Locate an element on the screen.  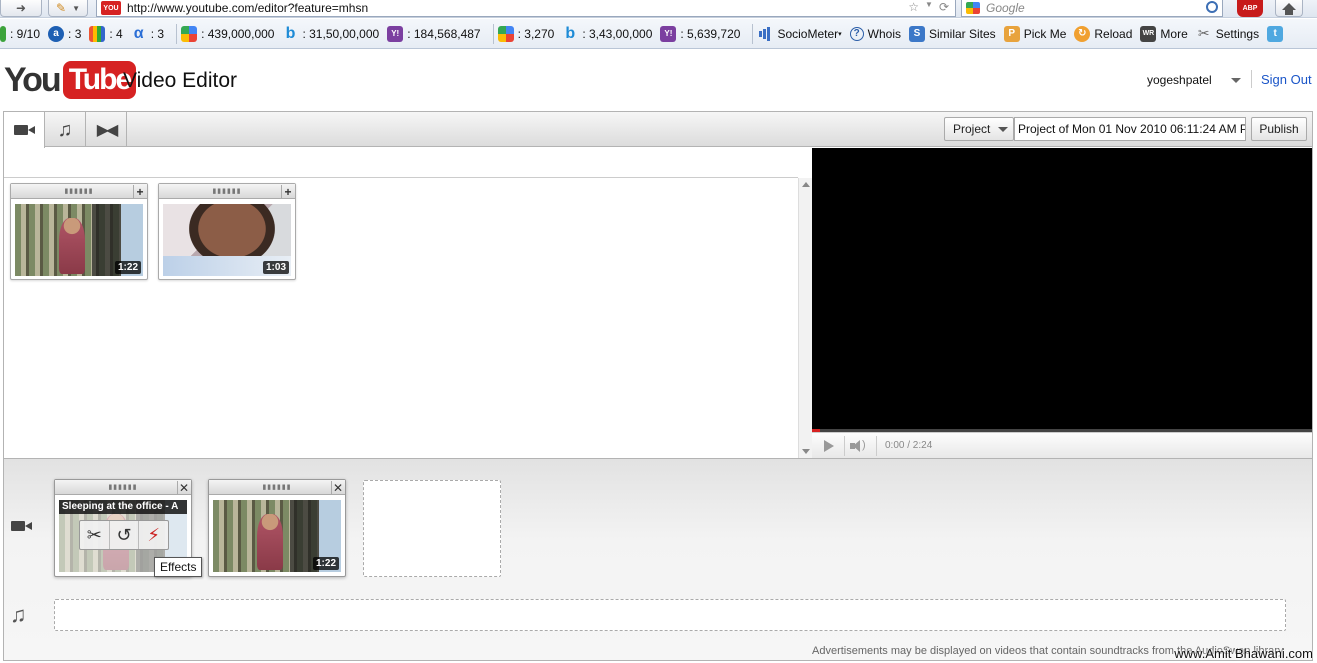
tab-audio: ♫ is located at coordinates (65, 129).